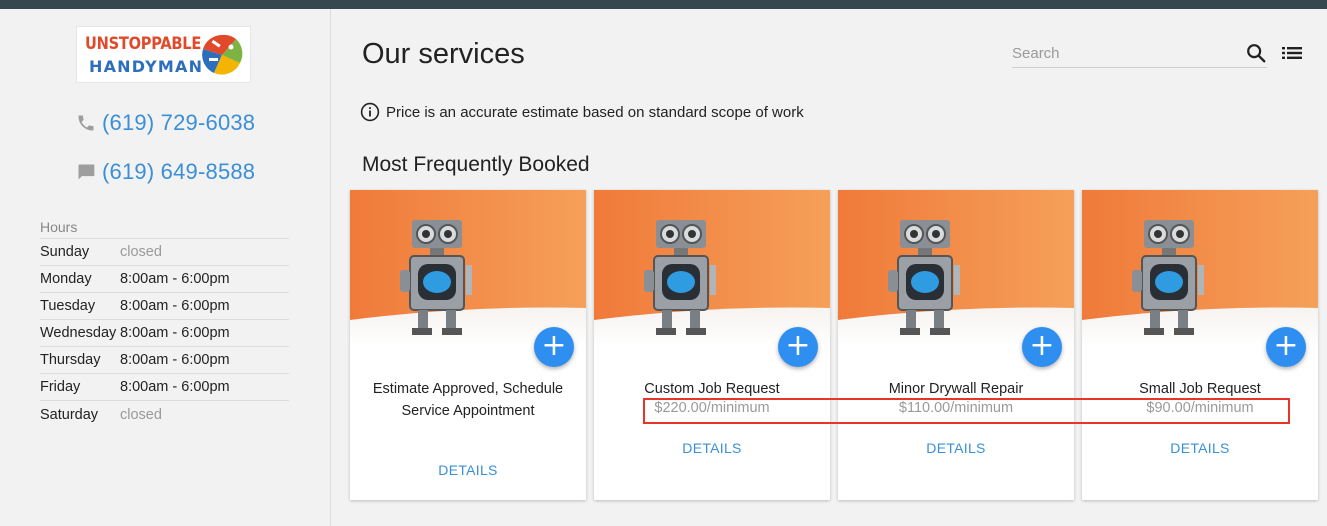  I want to click on hours-day: Wednesday, so click(78, 333).